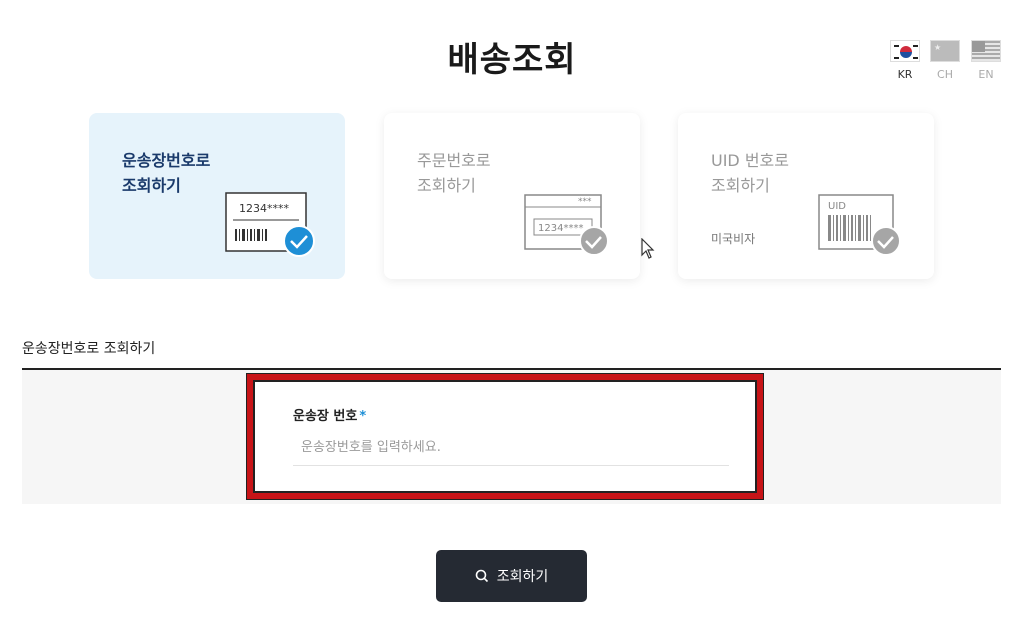 Image resolution: width=1024 pixels, height=621 pixels. What do you see at coordinates (859, 225) in the screenshot?
I see `uid-barcode-icon: UID` at bounding box center [859, 225].